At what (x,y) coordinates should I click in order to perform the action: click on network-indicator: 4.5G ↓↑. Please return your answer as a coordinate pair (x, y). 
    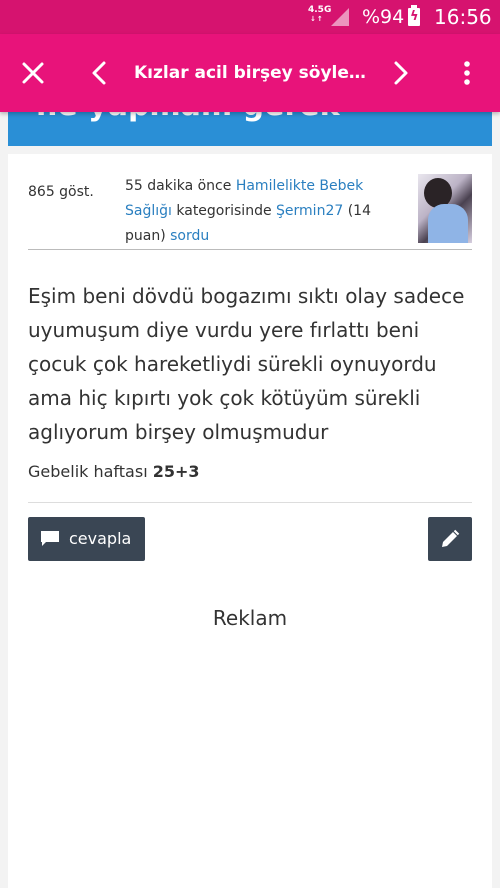
    Looking at the image, I should click on (320, 14).